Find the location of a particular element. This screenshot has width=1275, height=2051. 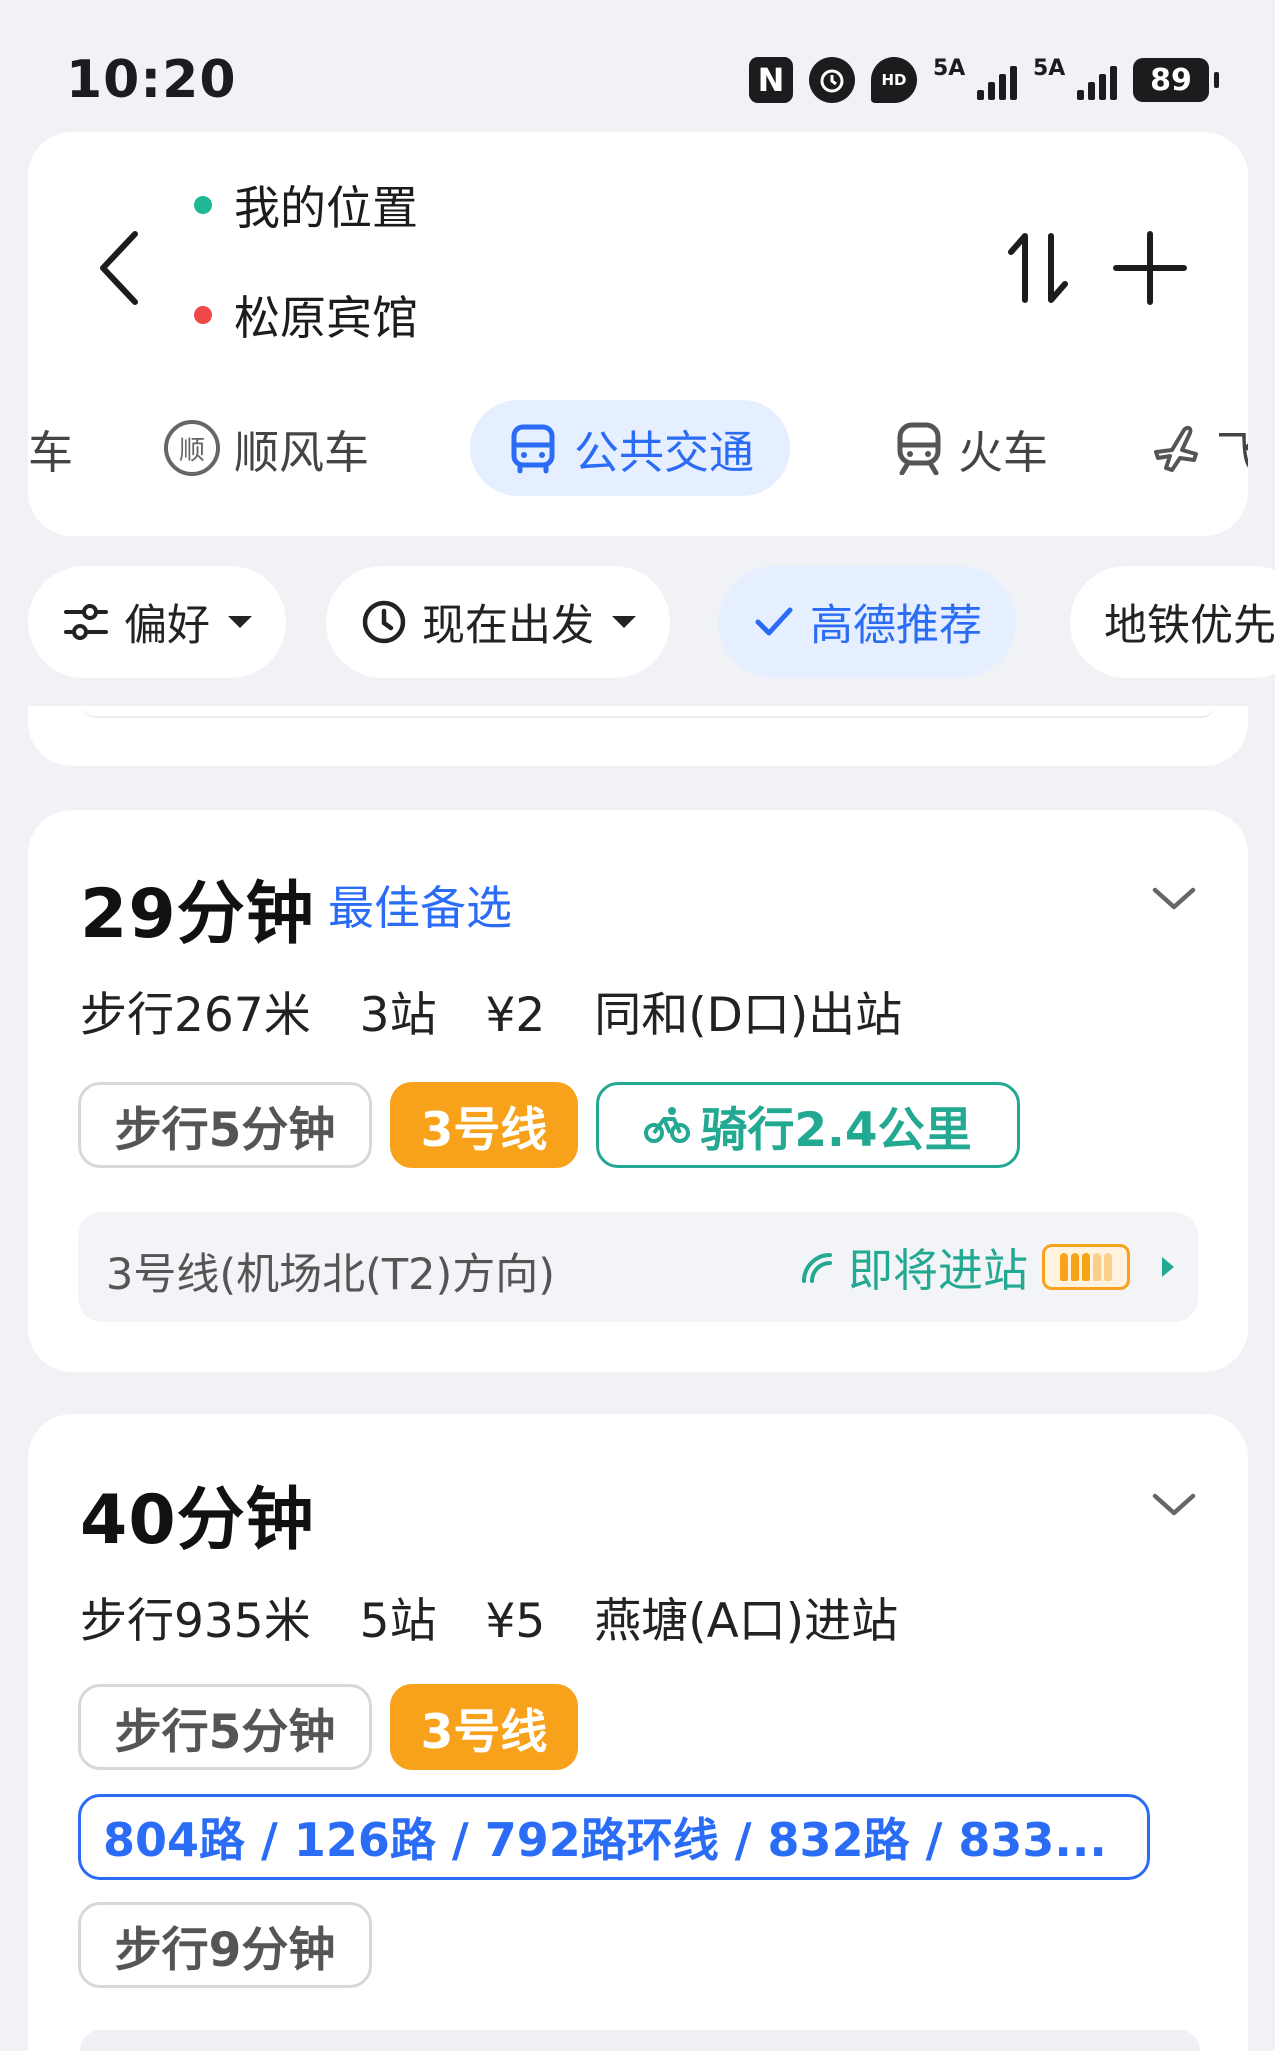

tab-car: 车 is located at coordinates (50, 448).